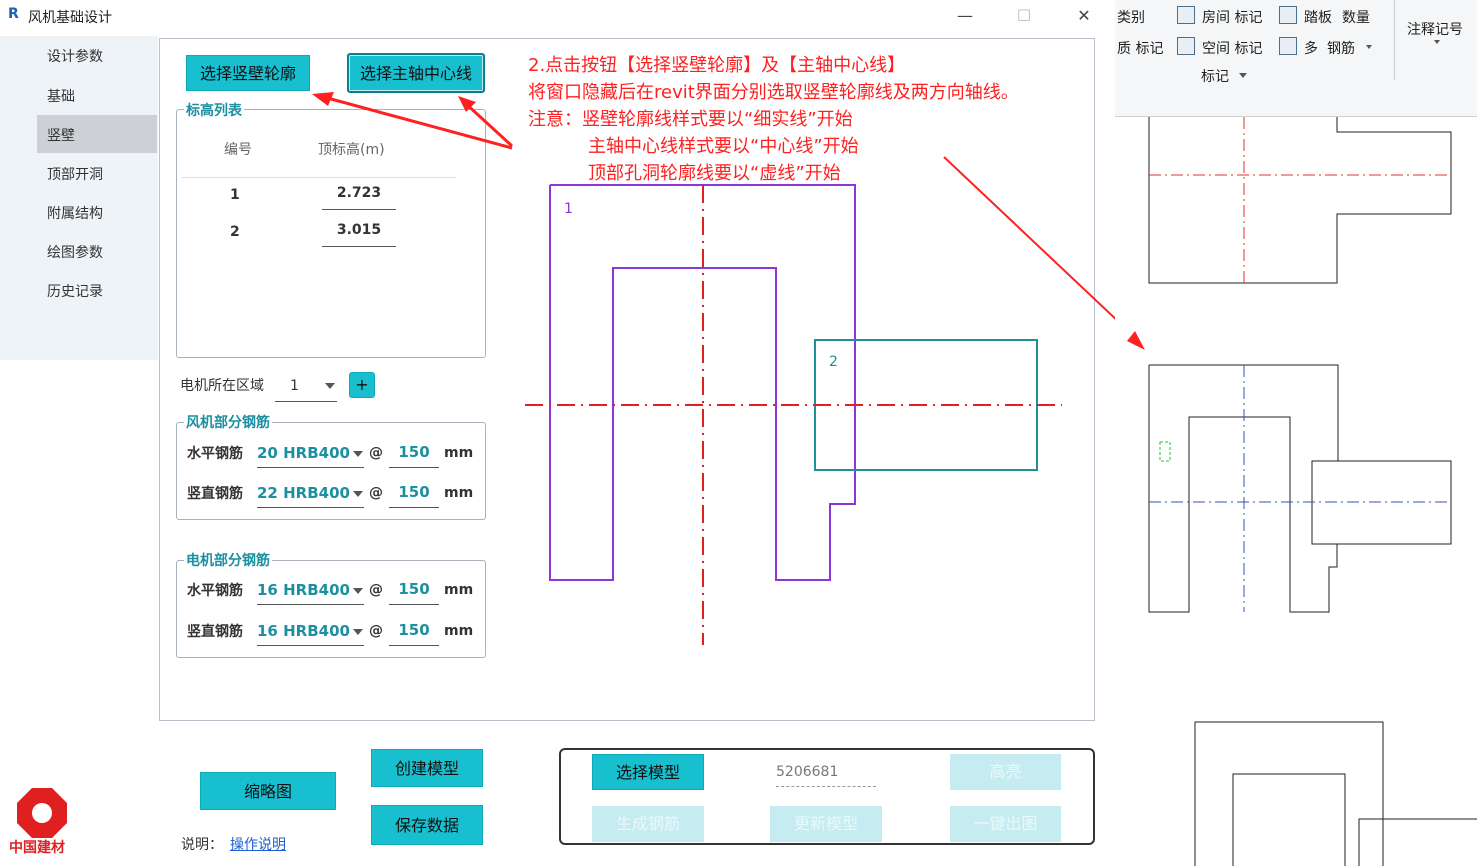 Image resolution: width=1477 pixels, height=866 pixels. I want to click on ribbon-room-tag: 房间 标记, so click(1232, 17).